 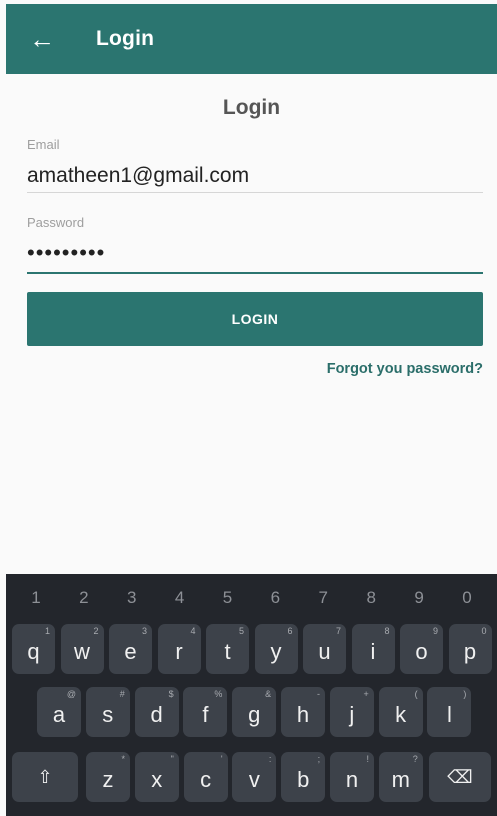 What do you see at coordinates (251, 598) in the screenshot?
I see `keyboard-number-row: 1234567890` at bounding box center [251, 598].